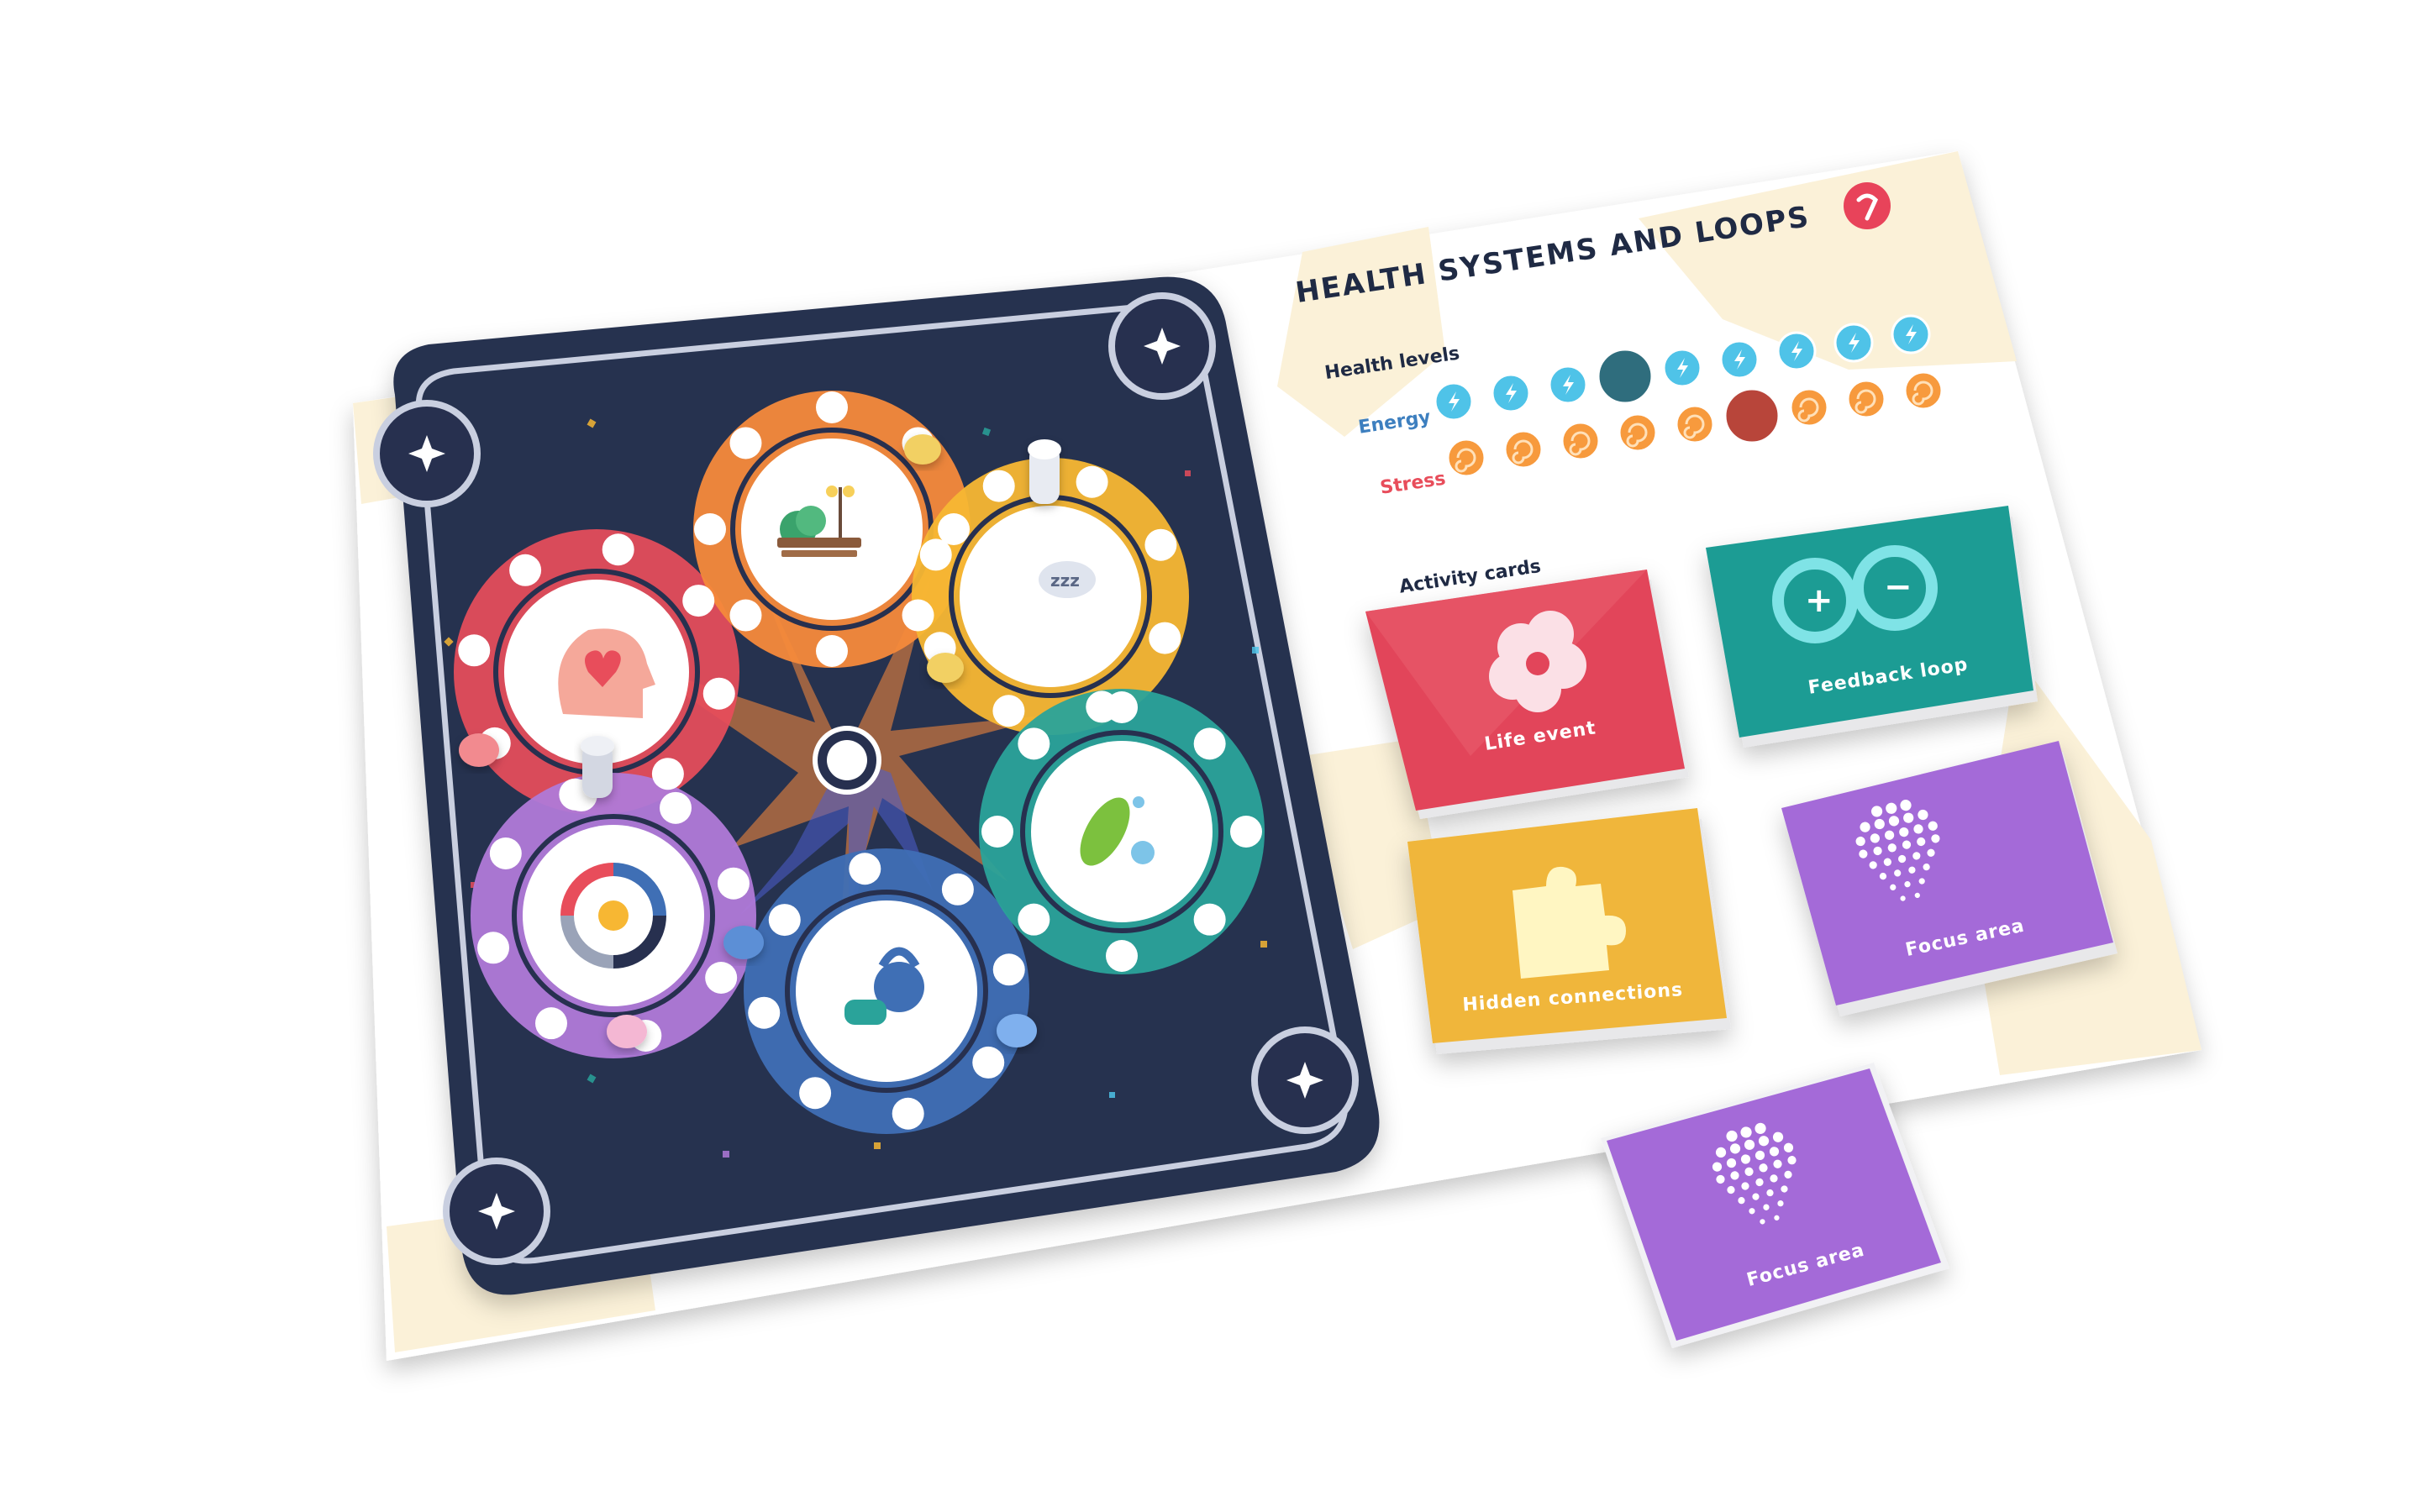 The image size is (2420, 1512). I want to click on hidden-connections-deck: Hidden connections, so click(1569, 931).